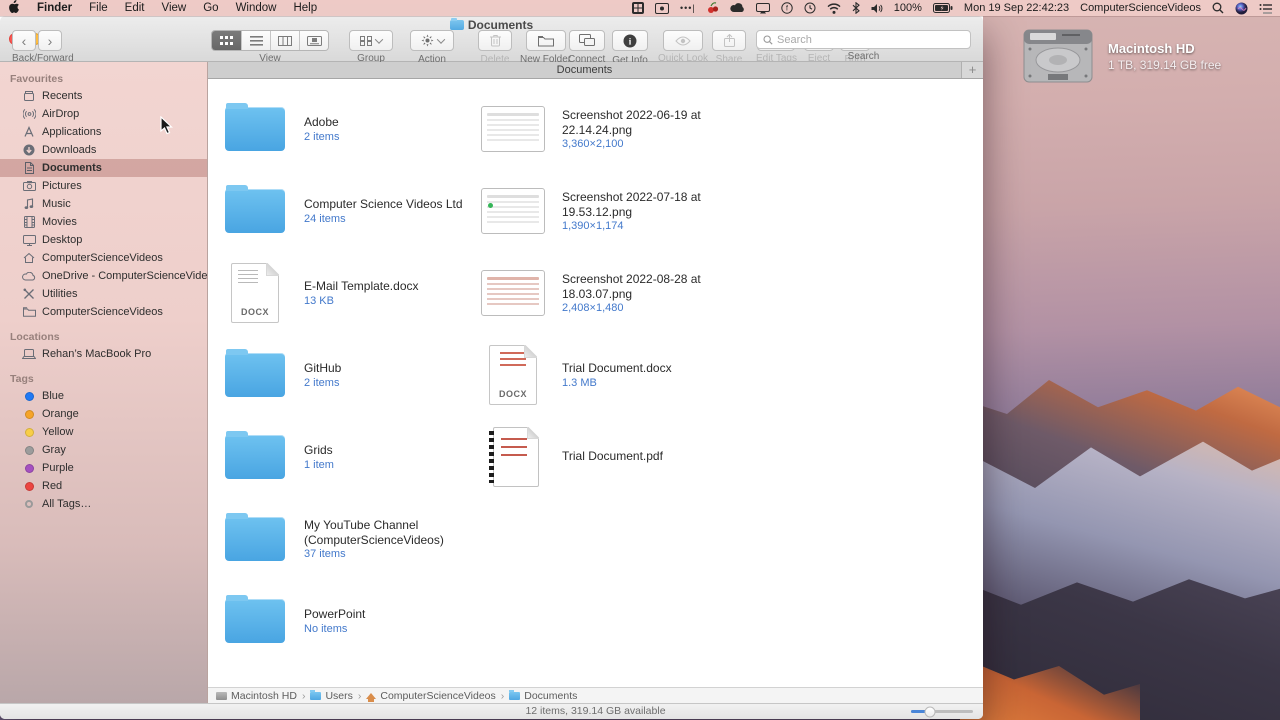 This screenshot has height=720, width=1280. Describe the element at coordinates (29, 432) in the screenshot. I see `tag-yellow-icon` at that location.